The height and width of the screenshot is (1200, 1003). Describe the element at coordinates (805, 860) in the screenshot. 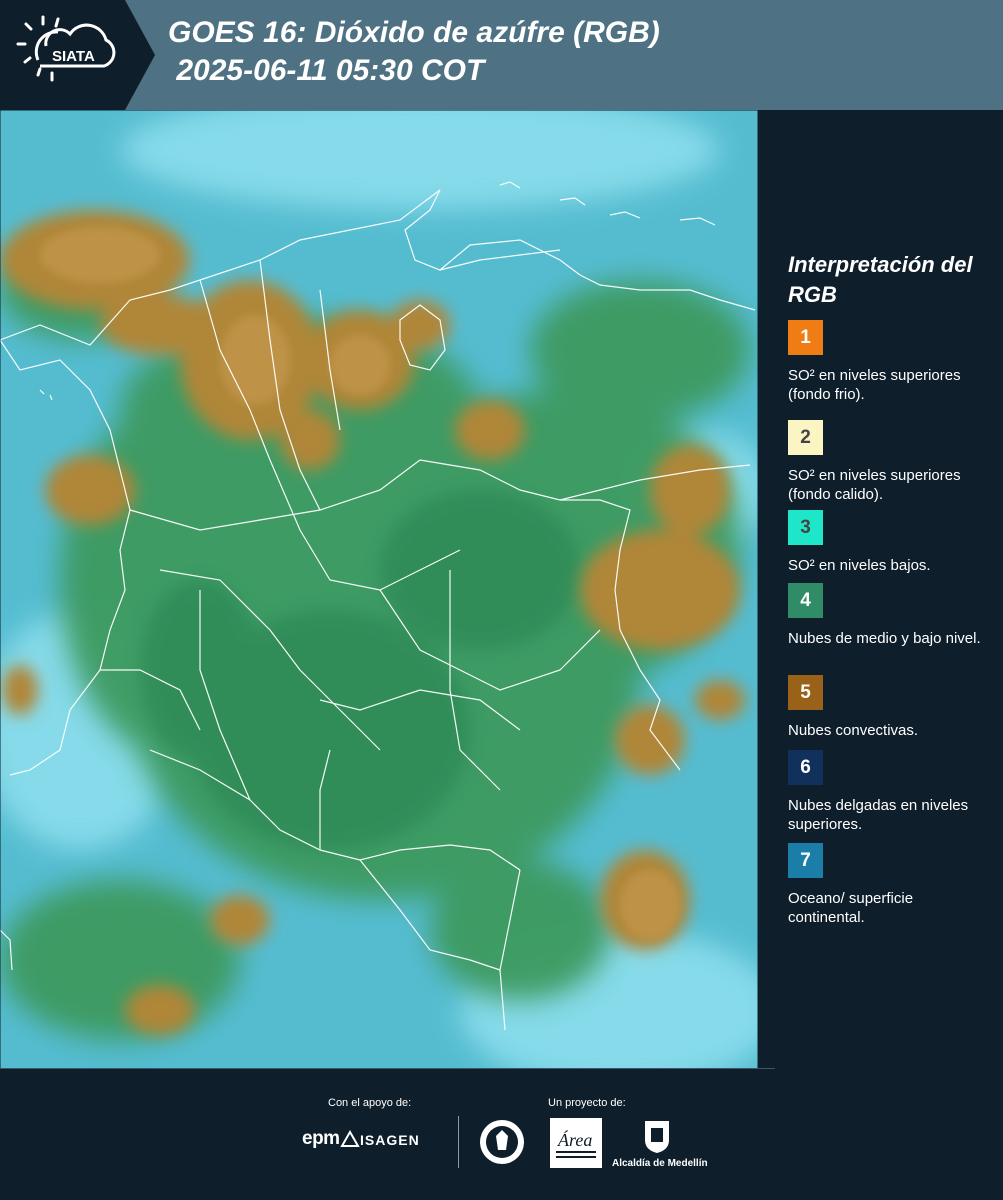

I see `legend-swatch-7: 7` at that location.